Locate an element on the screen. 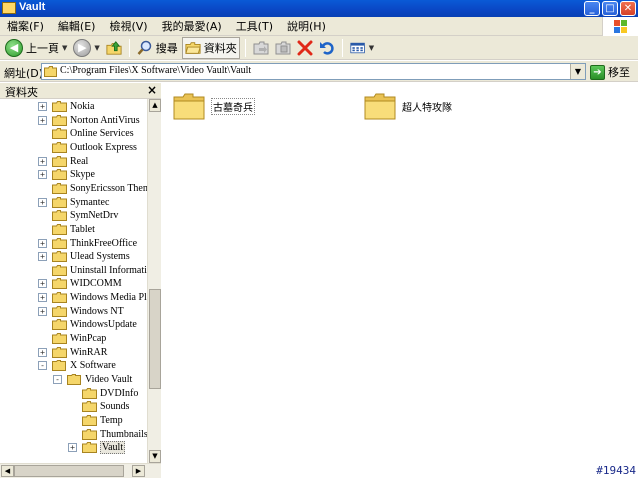 The width and height of the screenshot is (638, 478). move-to-button is located at coordinates (261, 48).